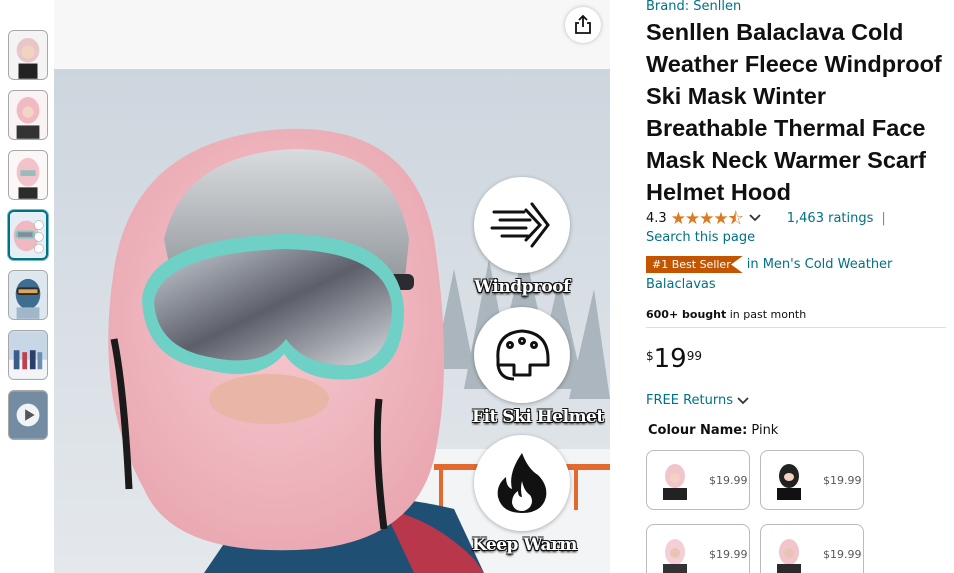  What do you see at coordinates (524, 545) in the screenshot?
I see `feature-label: Keep Warm` at bounding box center [524, 545].